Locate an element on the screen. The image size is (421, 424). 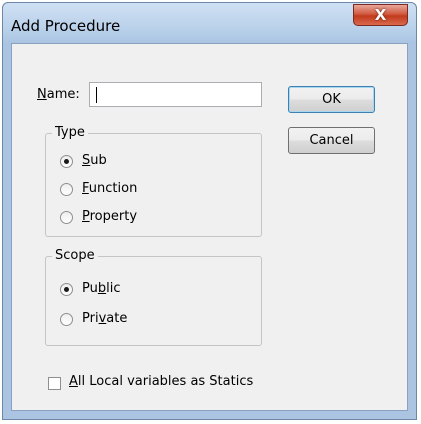
name-label: Name: is located at coordinates (58, 94).